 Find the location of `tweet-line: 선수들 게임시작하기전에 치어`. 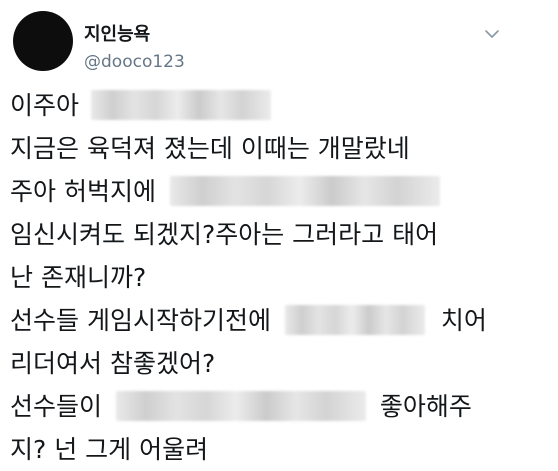

tweet-line: 선수들 게임시작하기전에 치어 is located at coordinates (280, 320).